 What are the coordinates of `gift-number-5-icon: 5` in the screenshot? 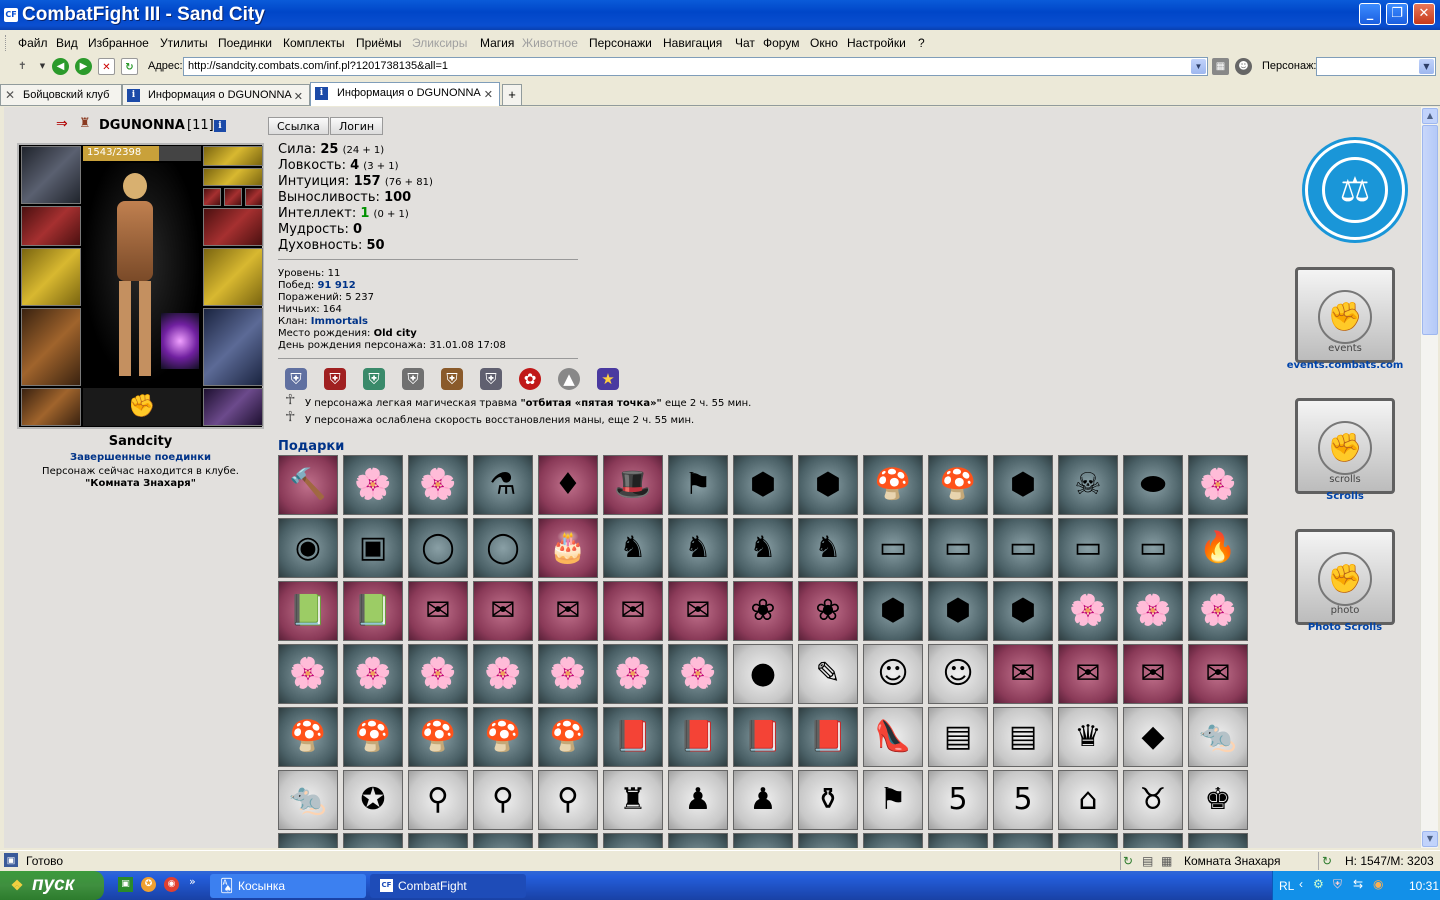 It's located at (1023, 800).